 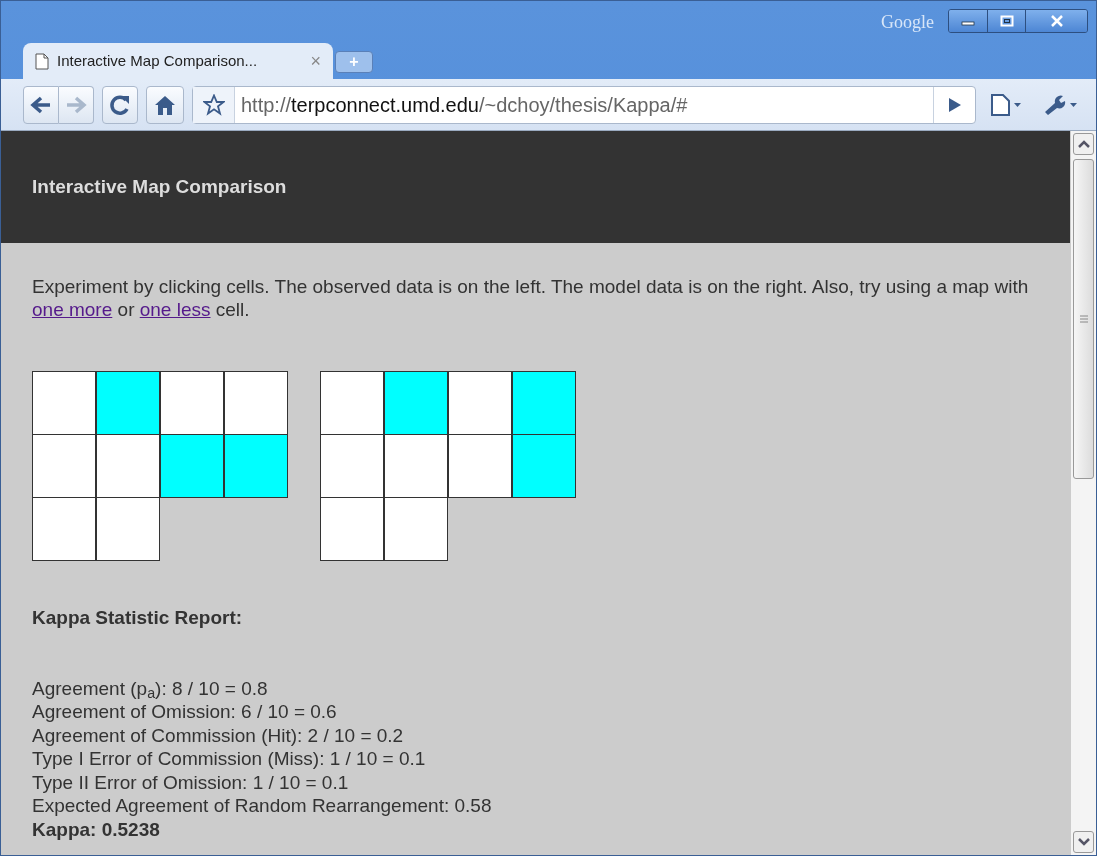 I want to click on url-text: http://terpconnect.umd.edu/~dchoy/thesis/Kappa/#, so click(x=464, y=105).